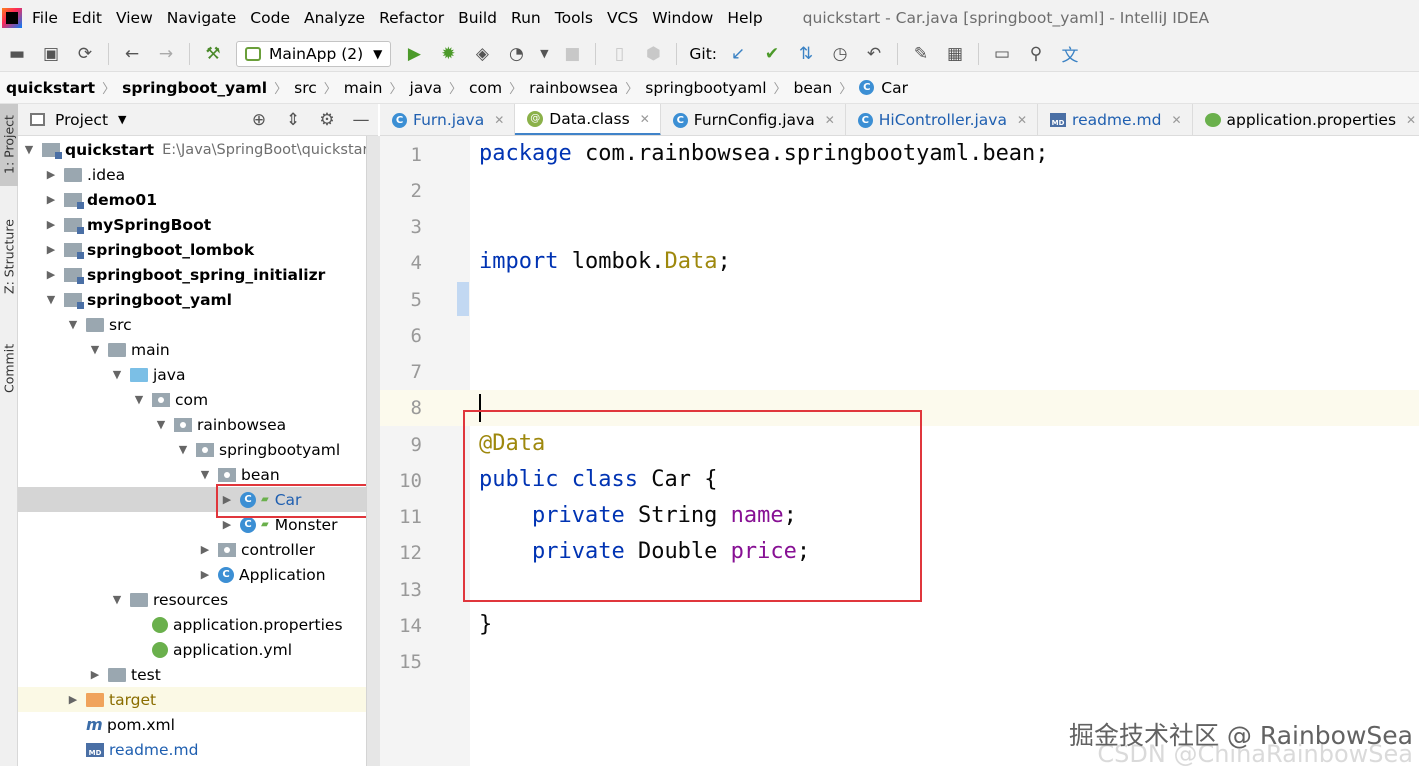  Describe the element at coordinates (45, 18) in the screenshot. I see `menu-file: File` at that location.